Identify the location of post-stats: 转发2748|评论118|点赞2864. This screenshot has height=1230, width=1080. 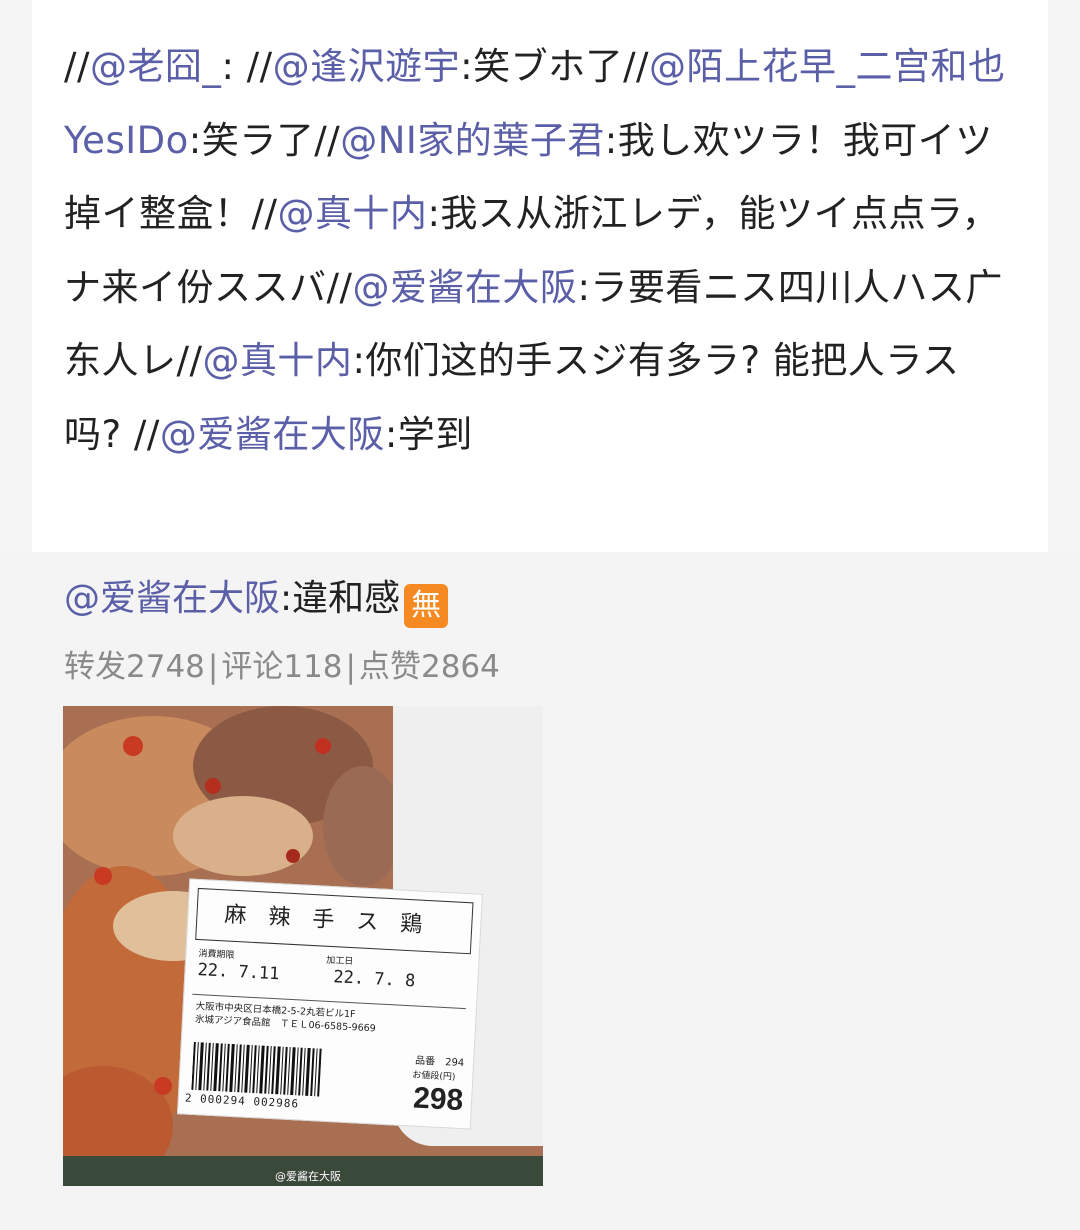
(282, 667).